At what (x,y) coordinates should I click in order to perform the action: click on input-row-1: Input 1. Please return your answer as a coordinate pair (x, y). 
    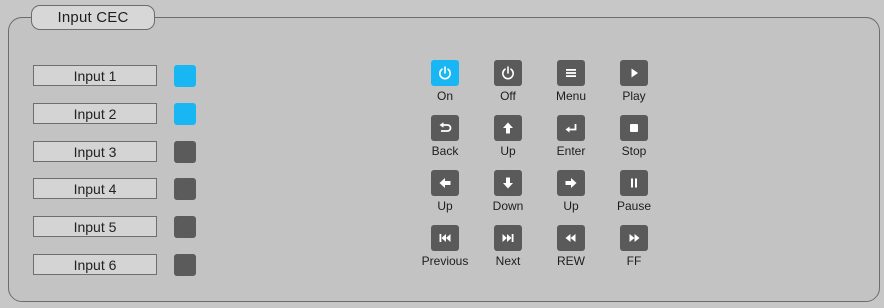
    Looking at the image, I should click on (114, 76).